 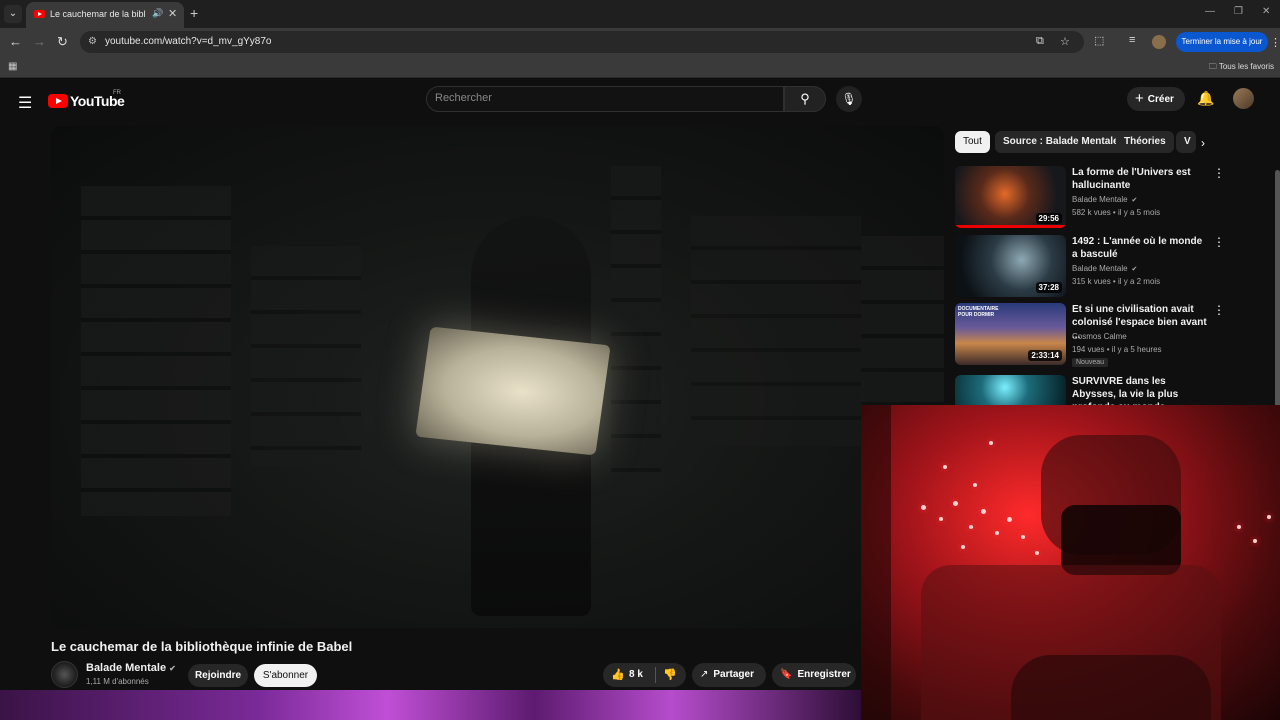 I want to click on maximize-icon: ❐, so click(x=1238, y=11).